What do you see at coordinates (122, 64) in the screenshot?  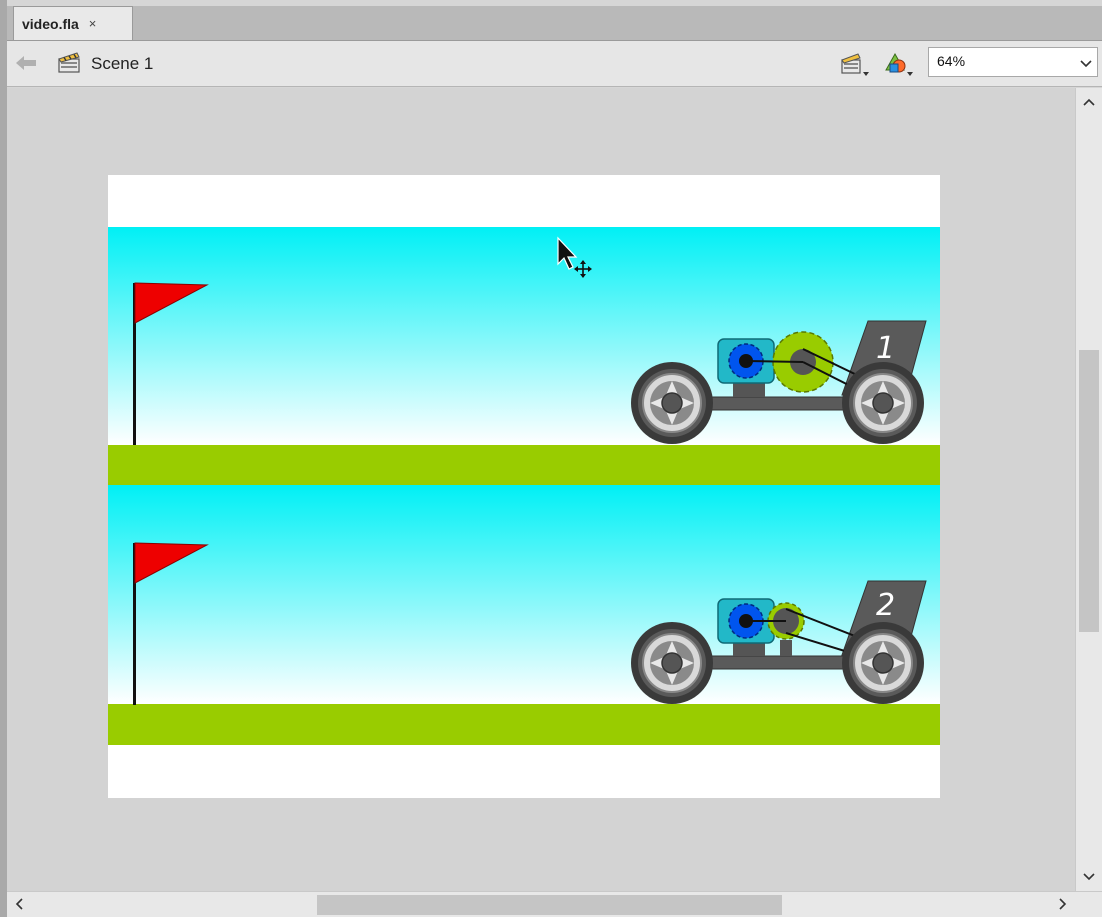 I see `scene-label: Scene 1` at bounding box center [122, 64].